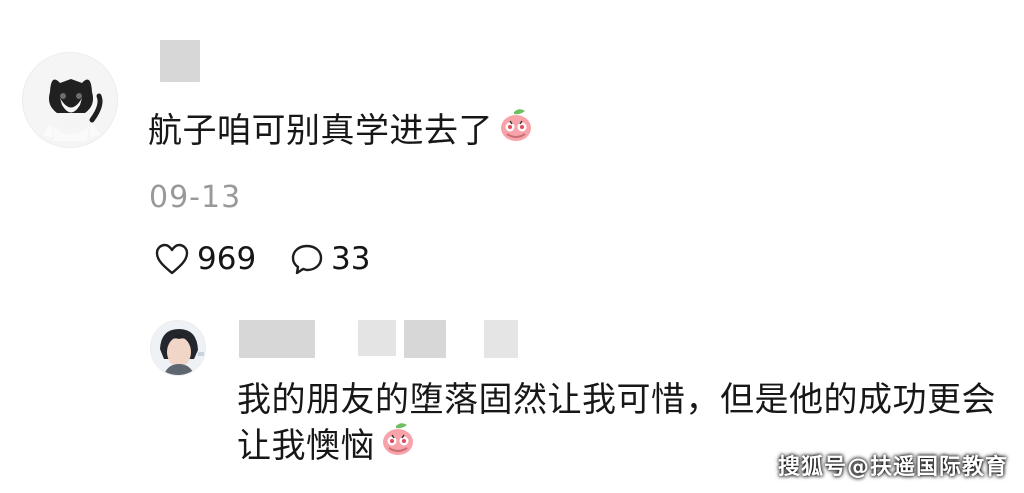 The height and width of the screenshot is (493, 1024). What do you see at coordinates (195, 197) in the screenshot?
I see `comment-date: 09-13` at bounding box center [195, 197].